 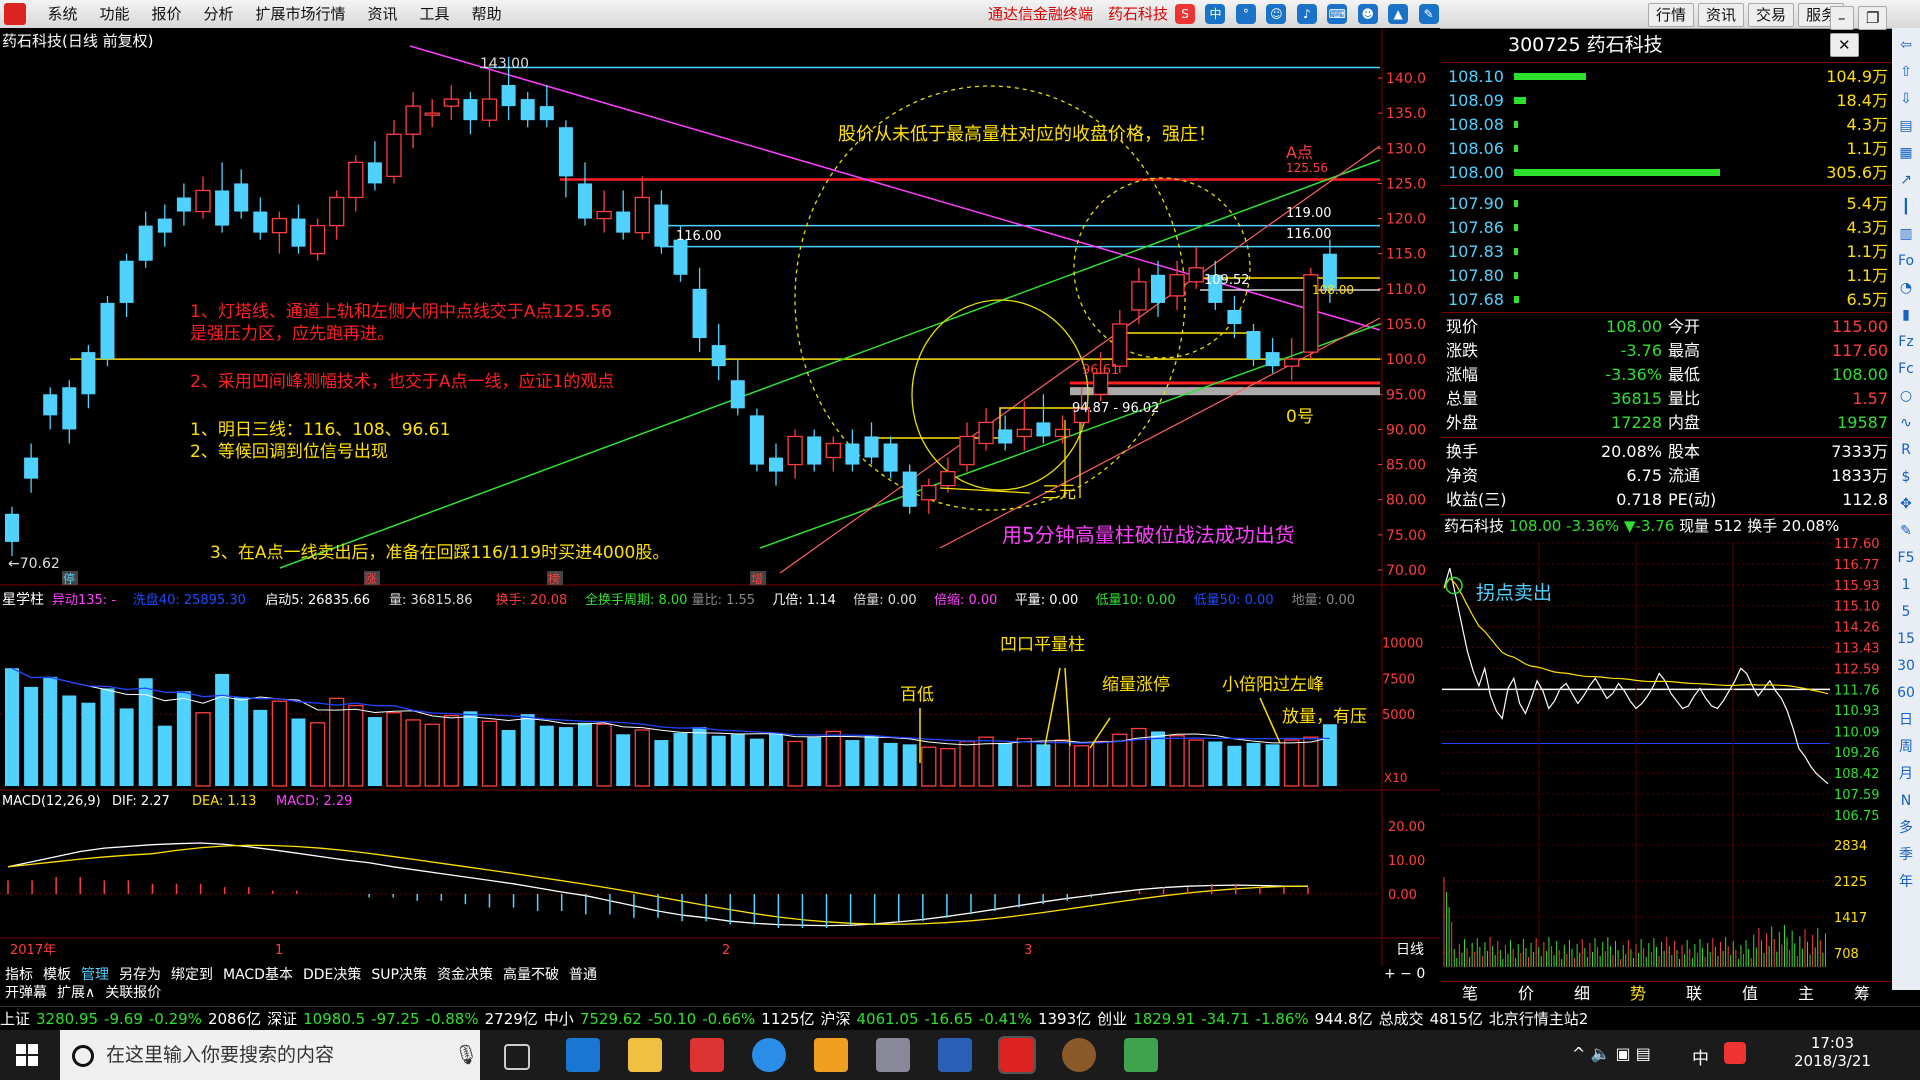 What do you see at coordinates (1367, 14) in the screenshot?
I see `user-icon: ☻` at bounding box center [1367, 14].